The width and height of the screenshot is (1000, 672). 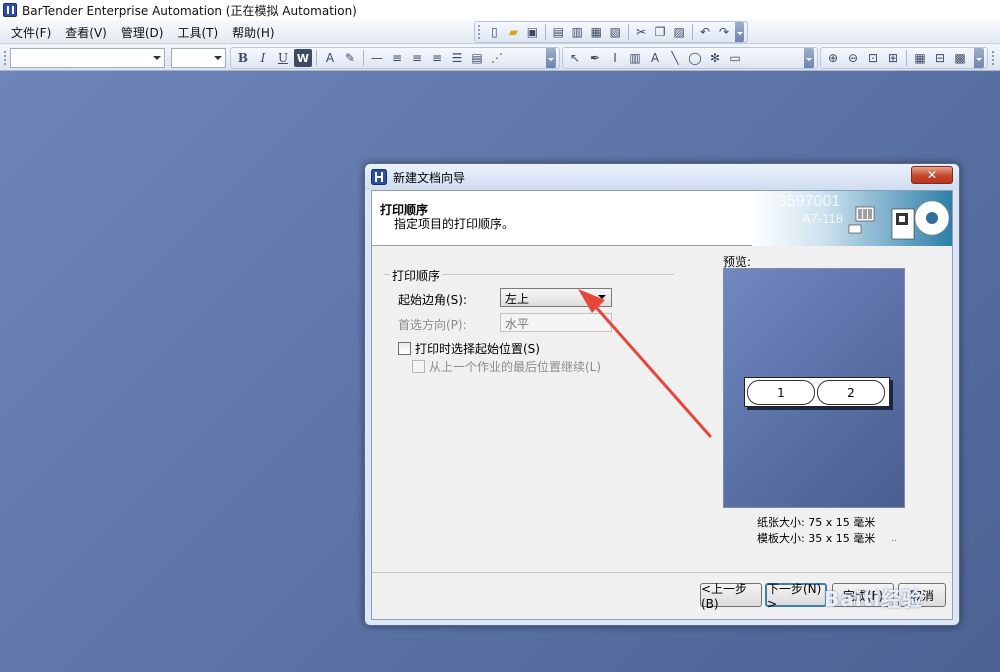 I want to click on align-left-icon: ≡, so click(x=397, y=58).